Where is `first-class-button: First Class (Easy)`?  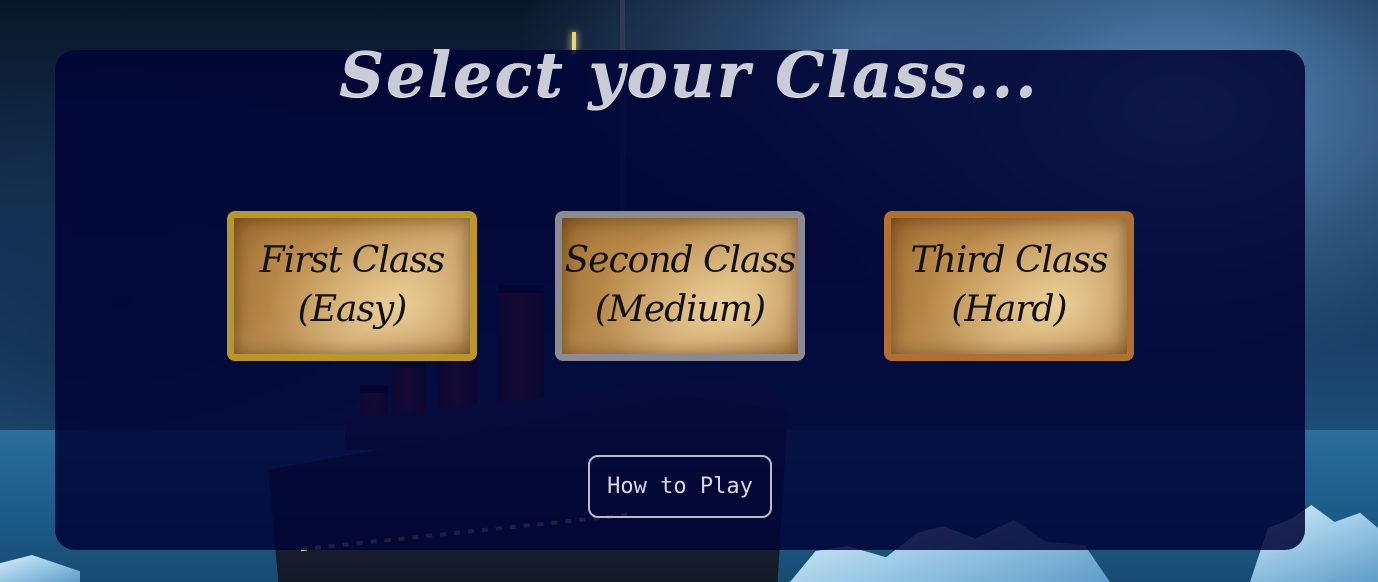
first-class-button: First Class (Easy) is located at coordinates (352, 286).